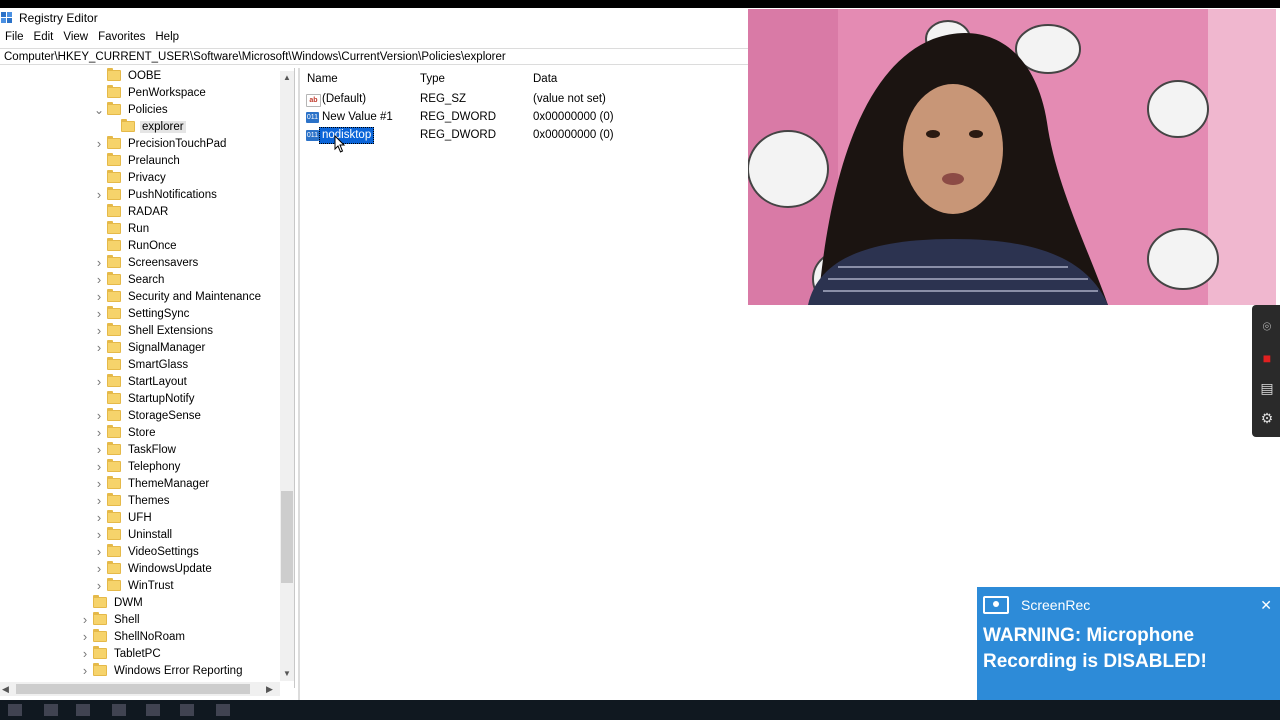 The image size is (1280, 720). I want to click on tree-item: › StorageSense, so click(148, 415).